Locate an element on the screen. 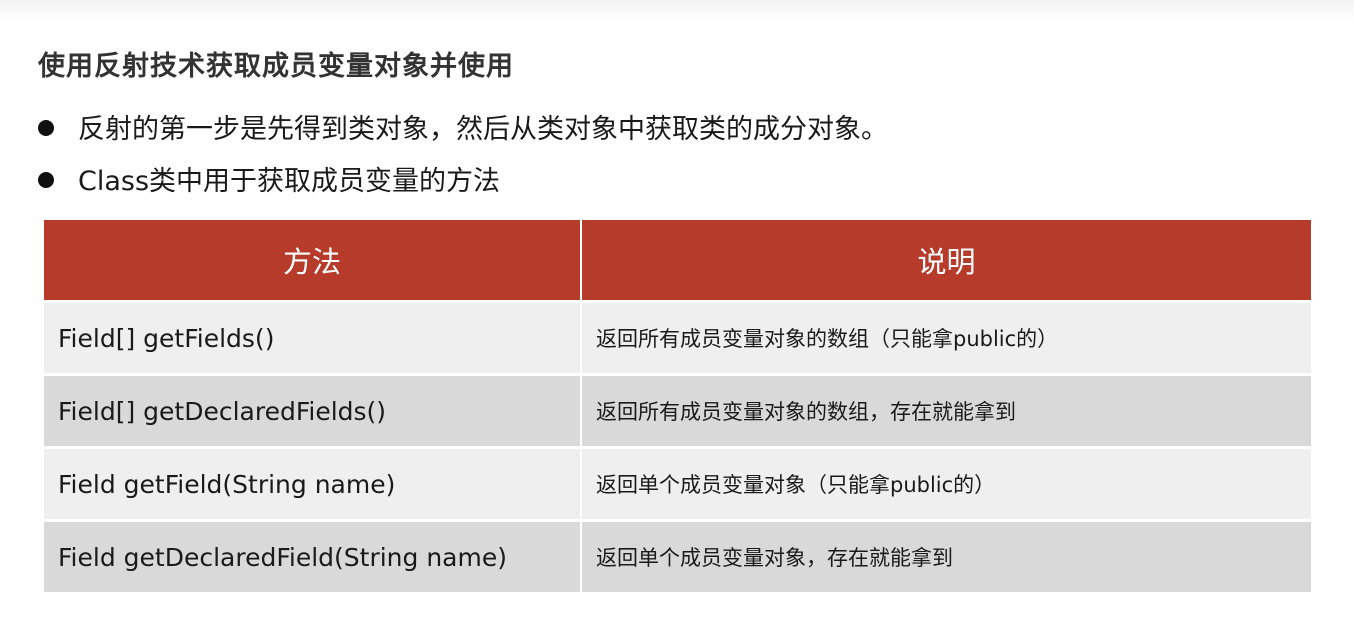  table-header-row: 方法 说明 is located at coordinates (677, 261).